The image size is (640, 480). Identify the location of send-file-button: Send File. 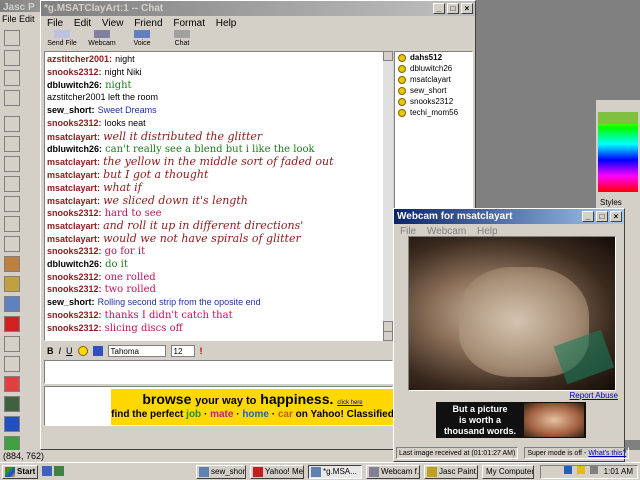
(62, 38).